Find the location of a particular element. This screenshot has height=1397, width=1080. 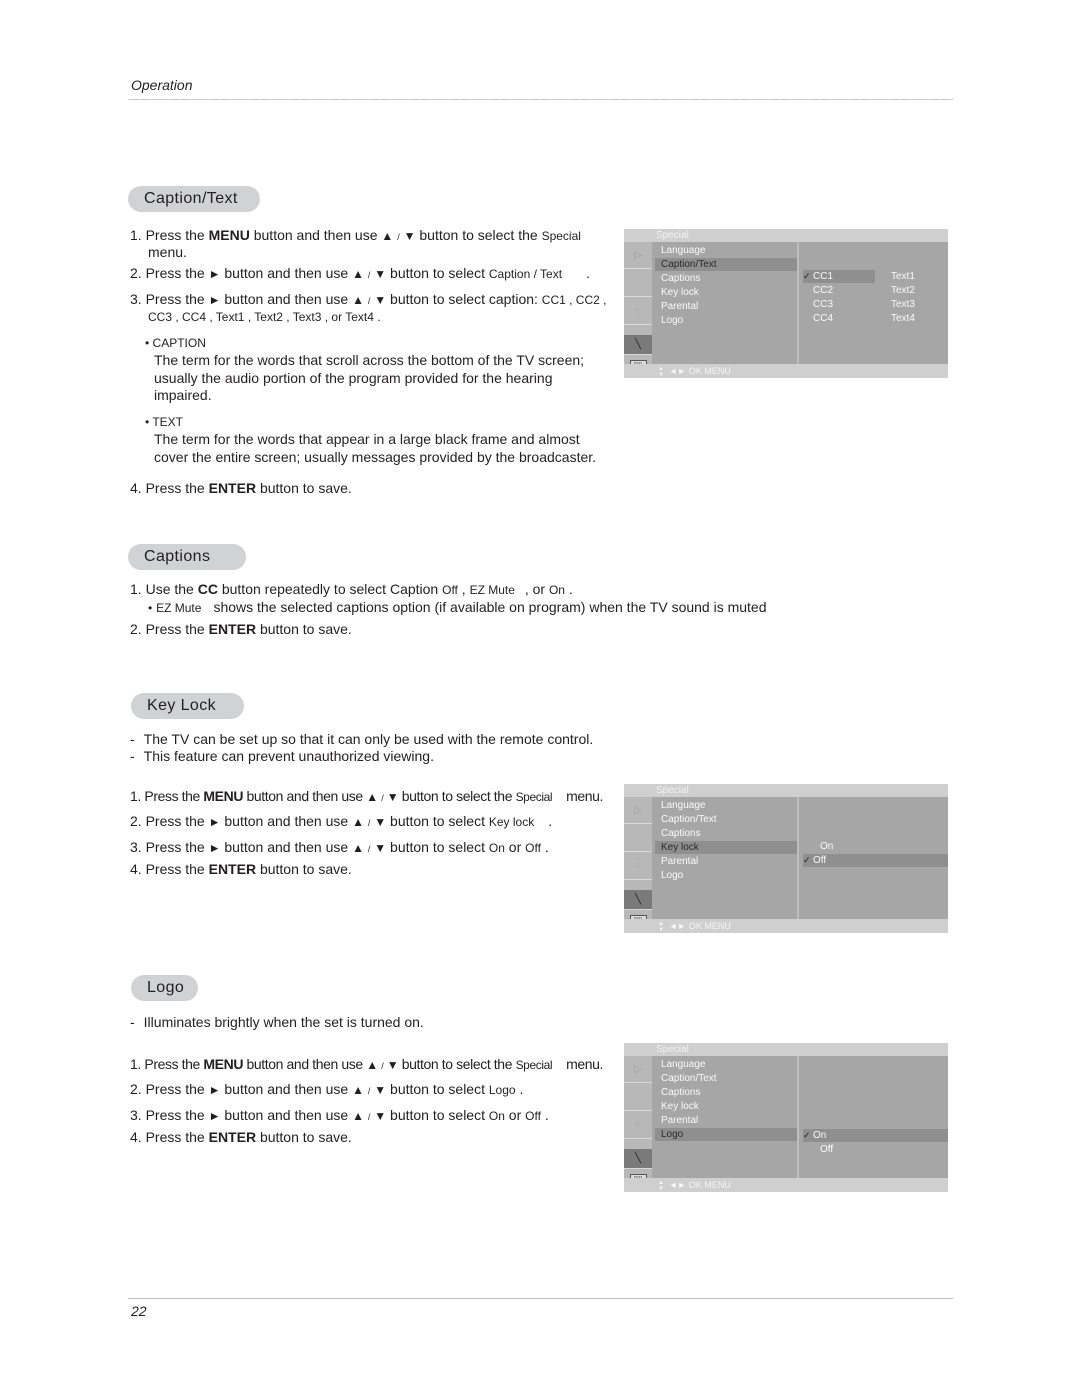

osd-option-text3: Text3 is located at coordinates (903, 304).